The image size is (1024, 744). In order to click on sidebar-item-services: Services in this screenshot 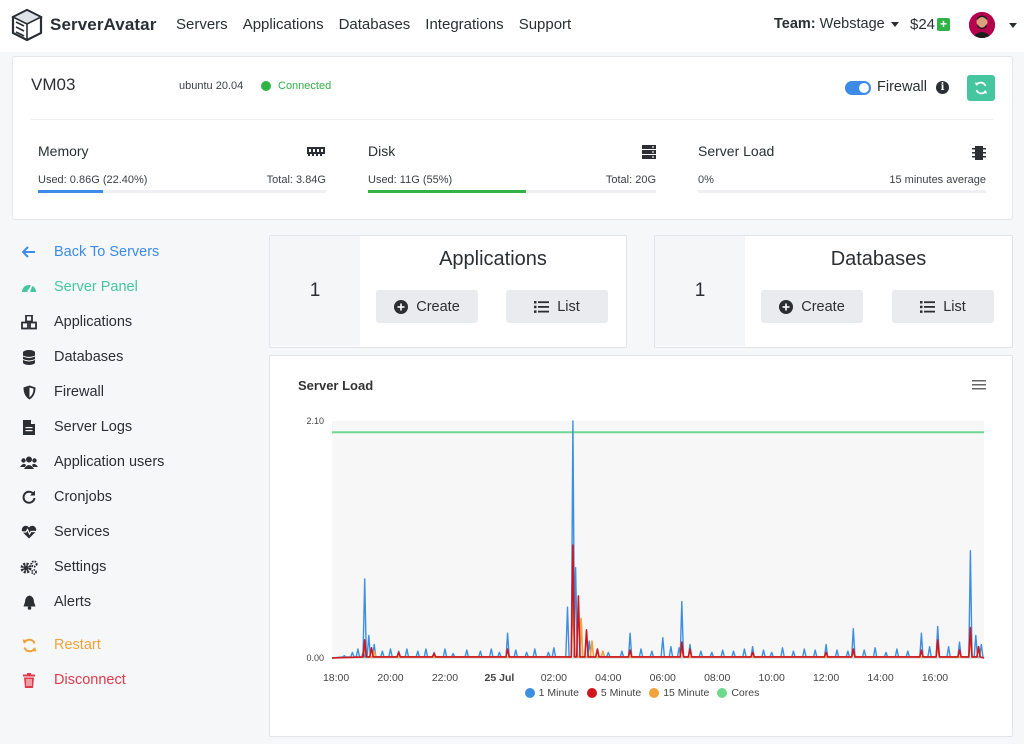, I will do `click(130, 532)`.